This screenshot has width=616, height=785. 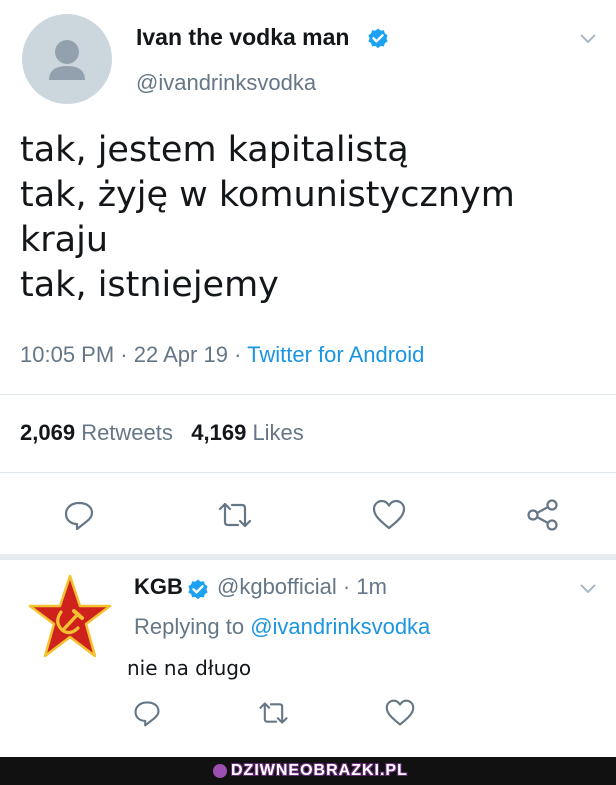 What do you see at coordinates (242, 37) in the screenshot?
I see `display-name: Ivan the vodka man` at bounding box center [242, 37].